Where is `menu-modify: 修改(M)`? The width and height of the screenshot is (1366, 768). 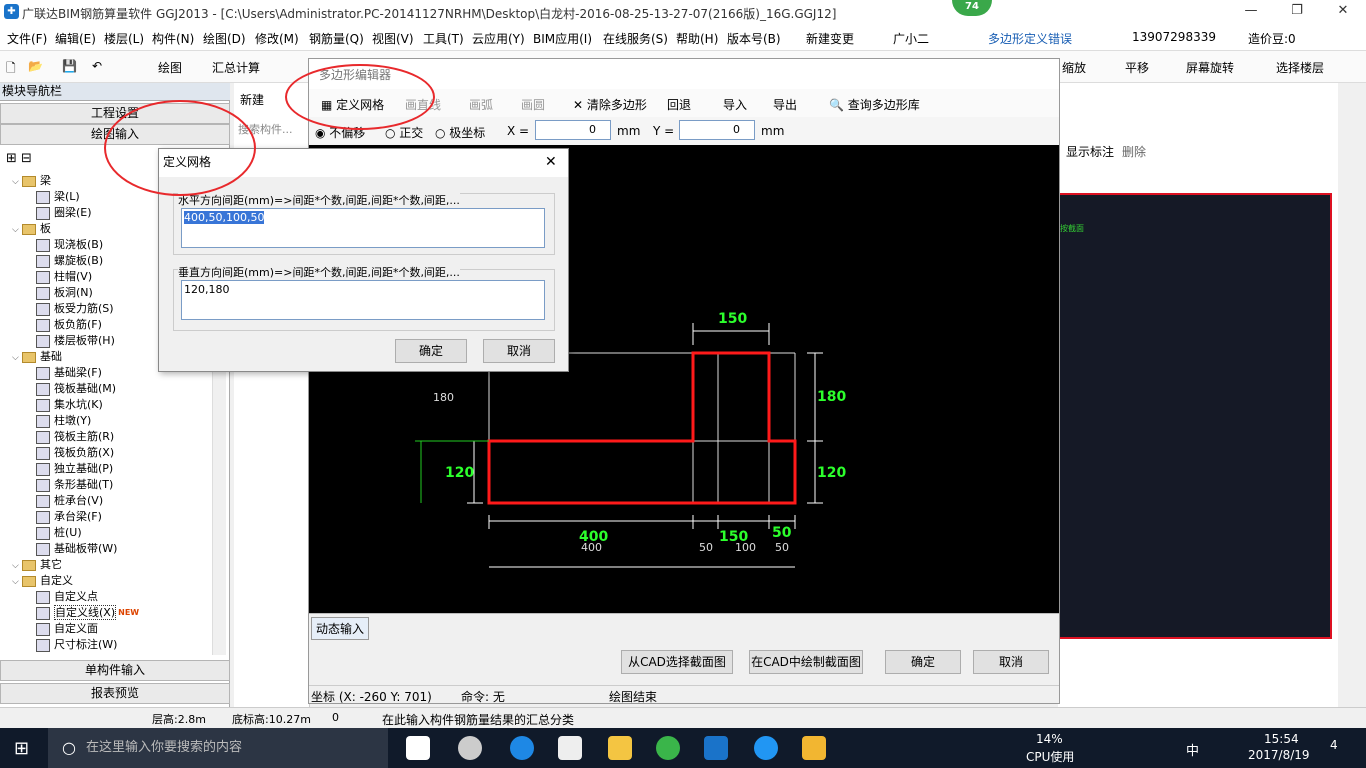 menu-modify: 修改(M) is located at coordinates (277, 38).